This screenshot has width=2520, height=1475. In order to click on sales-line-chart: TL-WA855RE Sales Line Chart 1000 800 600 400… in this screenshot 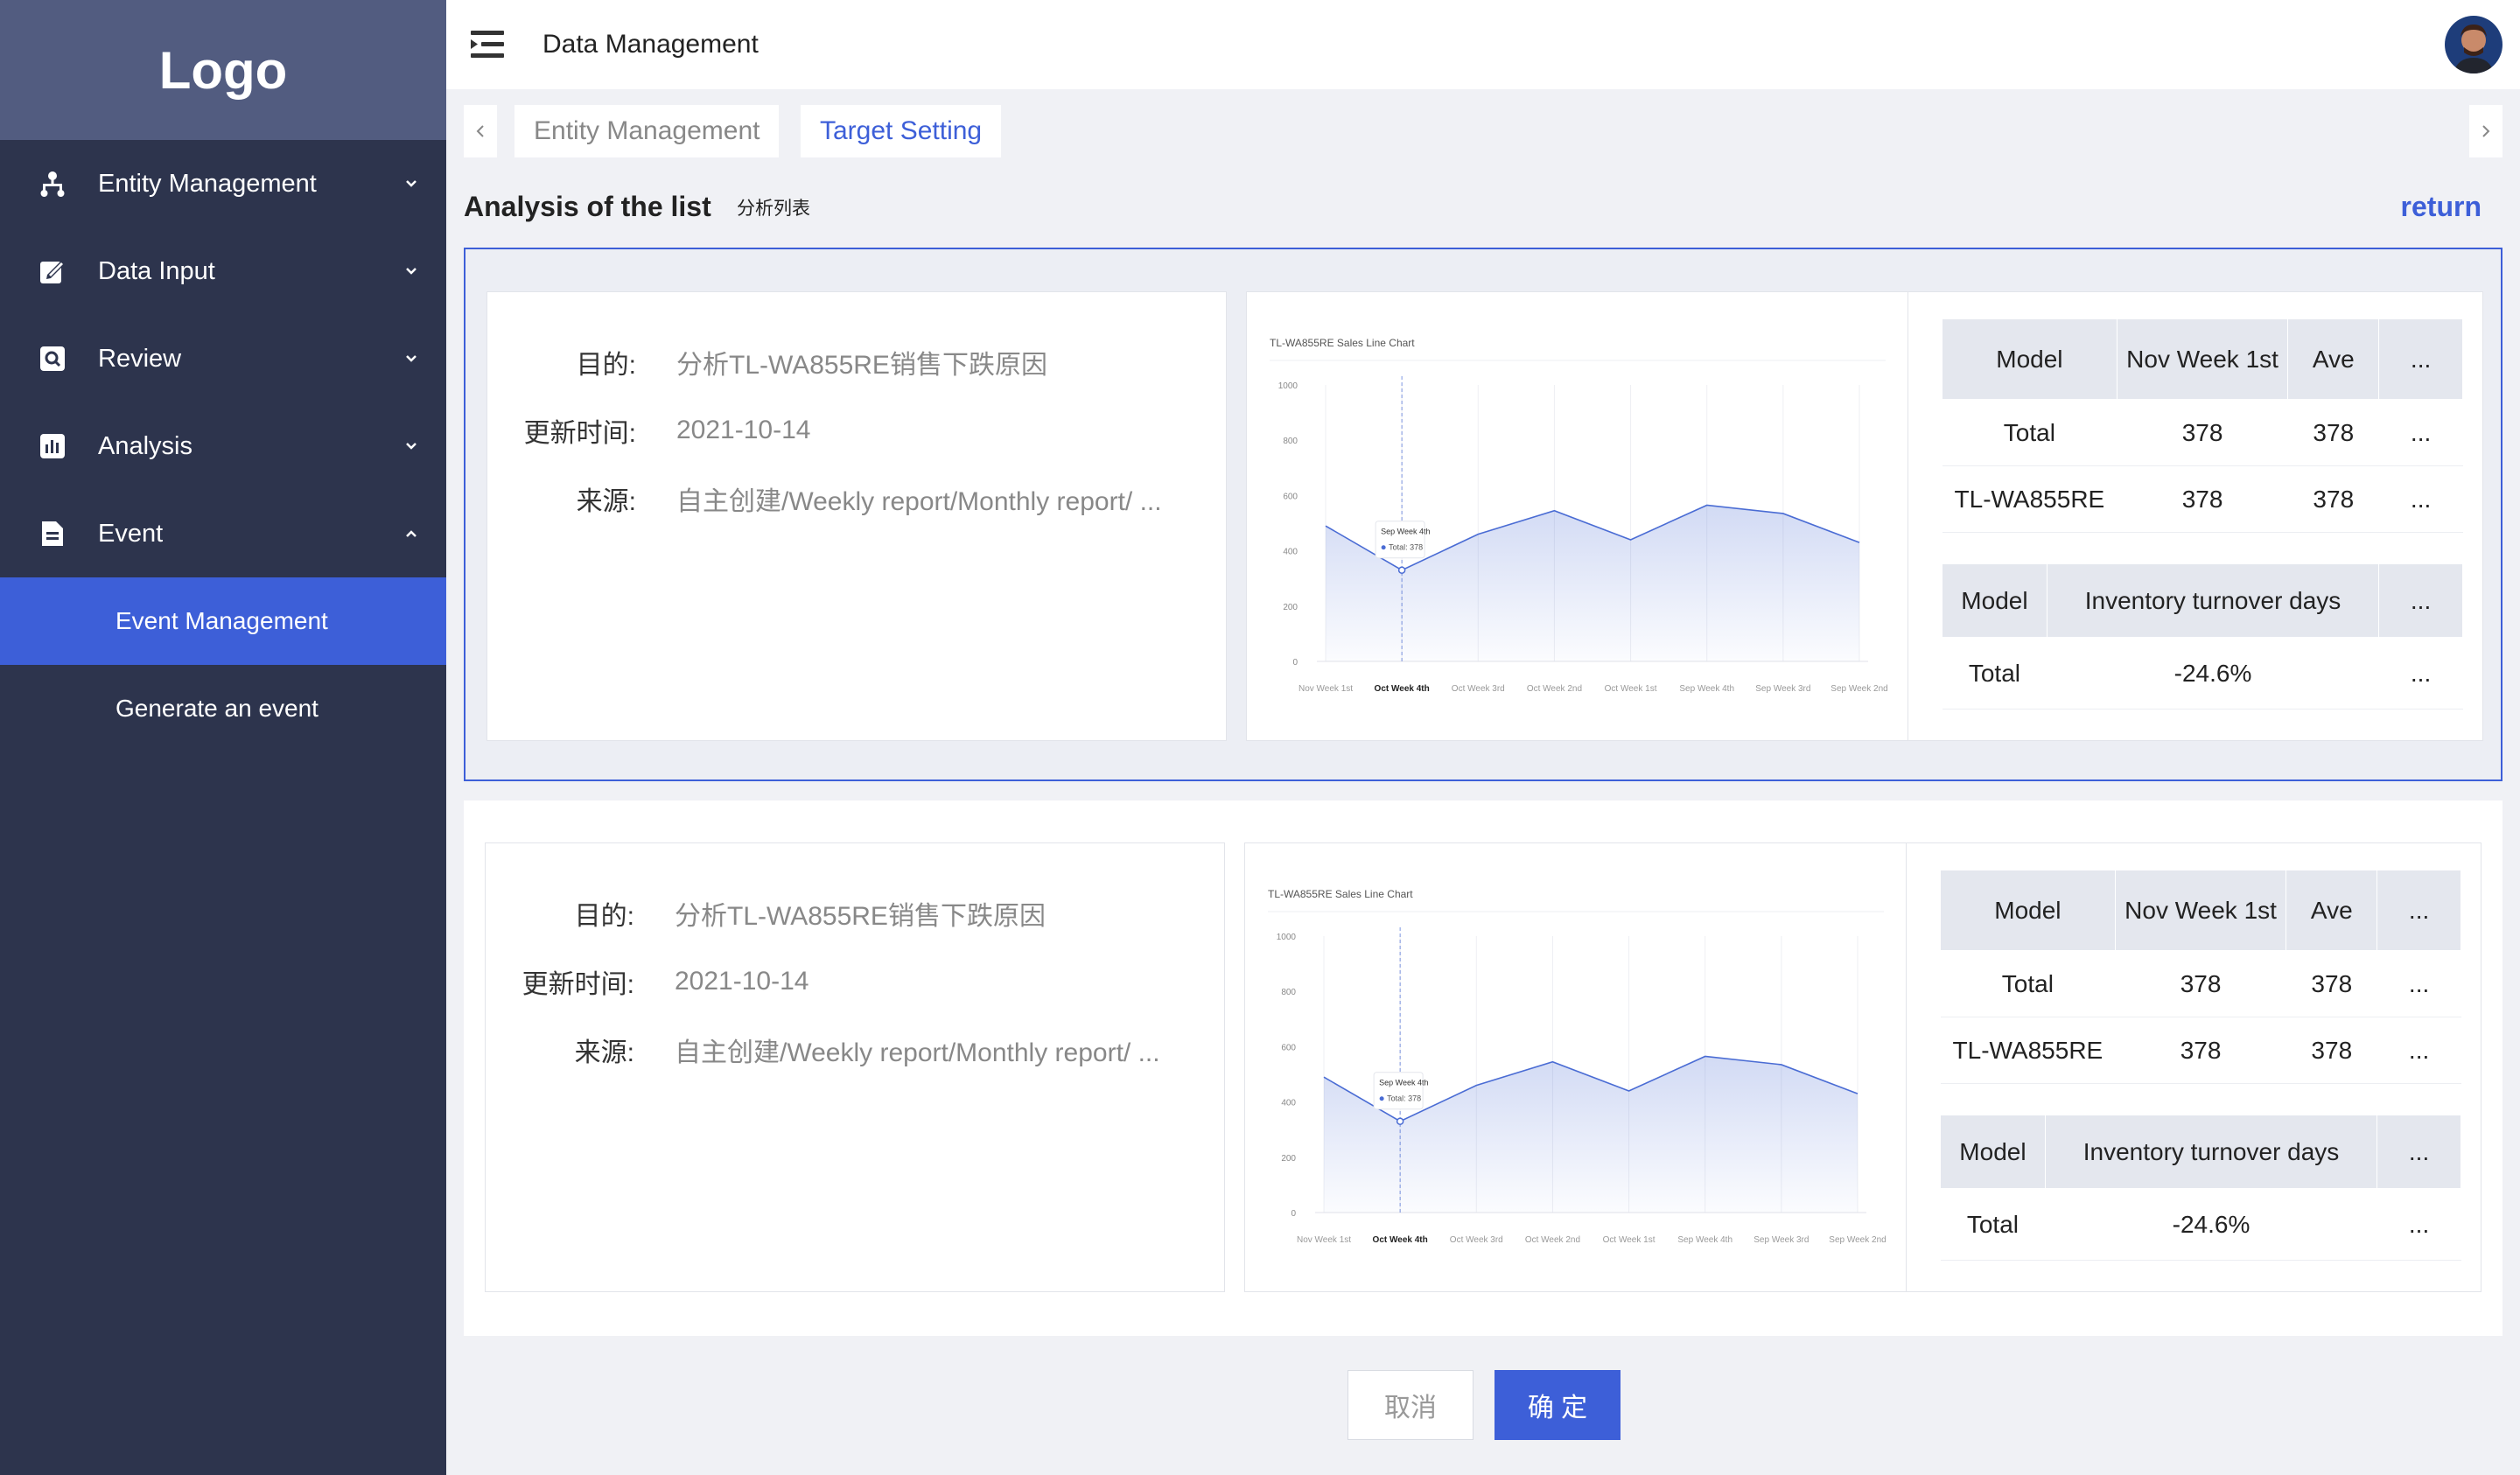, I will do `click(1576, 1067)`.